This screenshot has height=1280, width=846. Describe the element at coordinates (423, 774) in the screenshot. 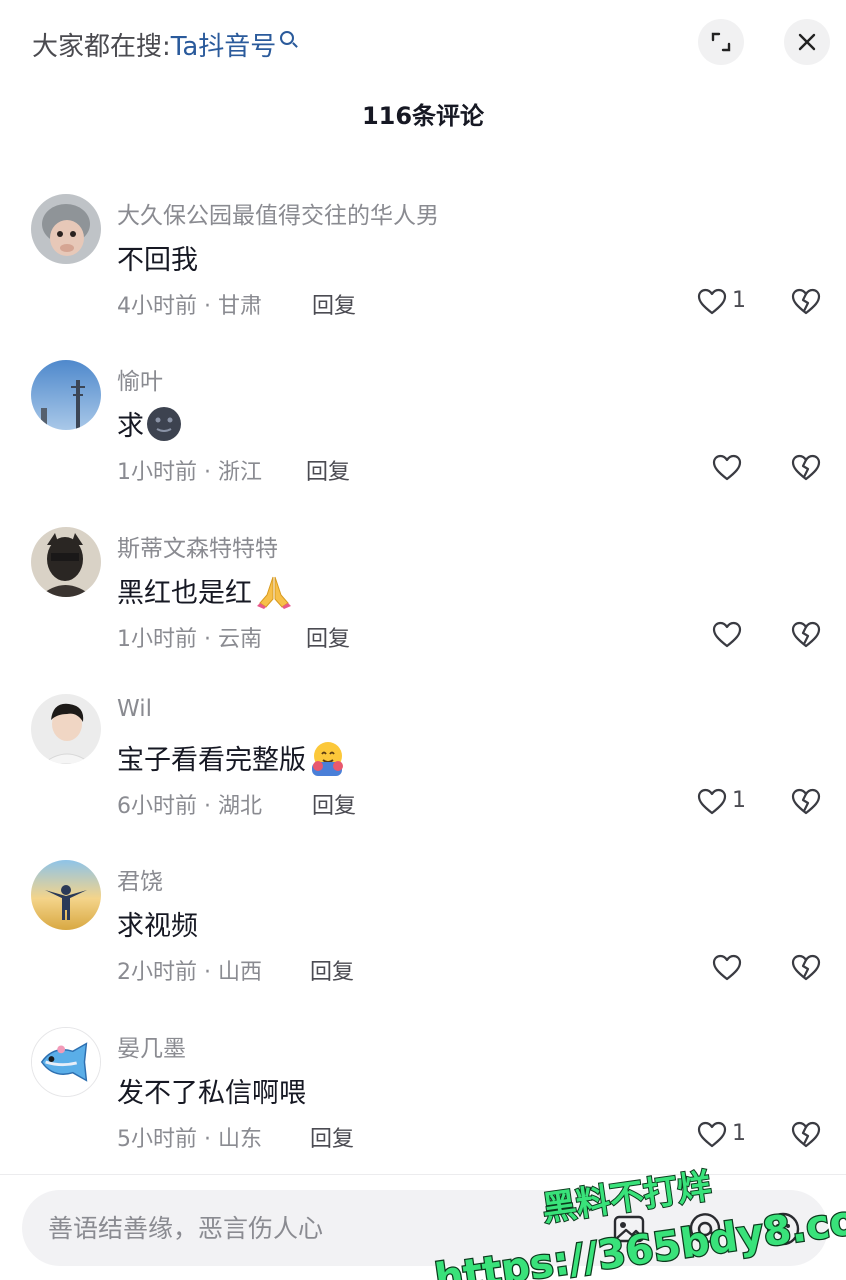

I see `comment-item: Wil 宝子看看完整版 6小时前 · 湖北 回复 1` at that location.